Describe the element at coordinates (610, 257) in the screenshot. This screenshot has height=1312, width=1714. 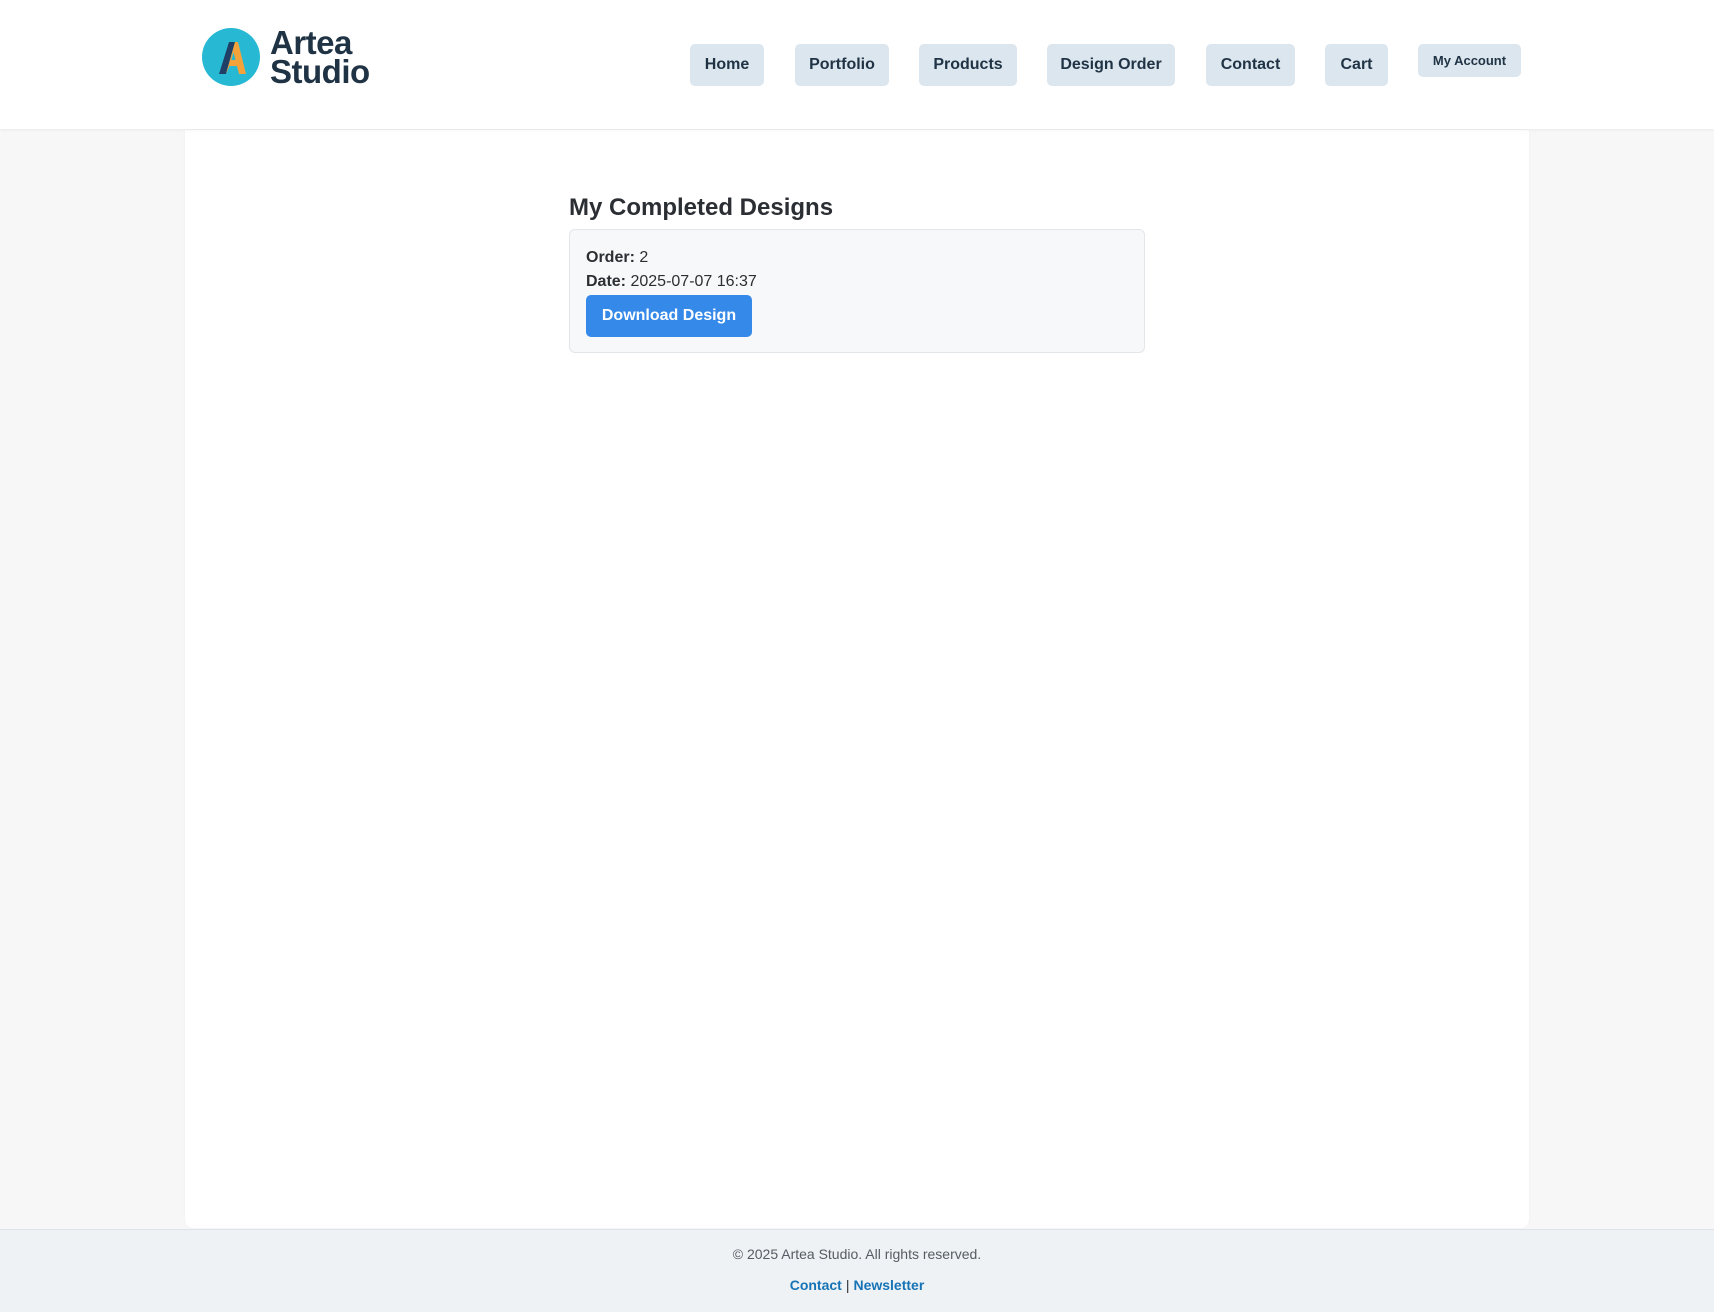
I see `order-label: Order:` at that location.